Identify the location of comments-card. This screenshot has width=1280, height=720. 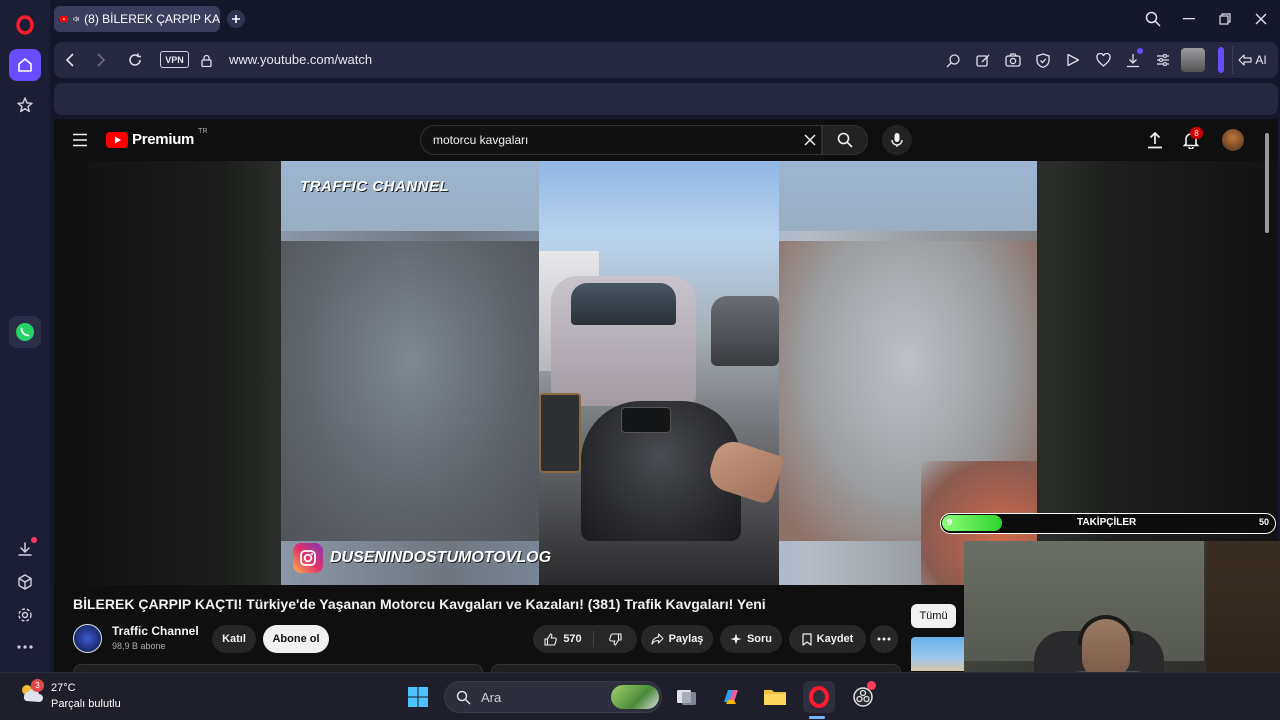
(696, 668).